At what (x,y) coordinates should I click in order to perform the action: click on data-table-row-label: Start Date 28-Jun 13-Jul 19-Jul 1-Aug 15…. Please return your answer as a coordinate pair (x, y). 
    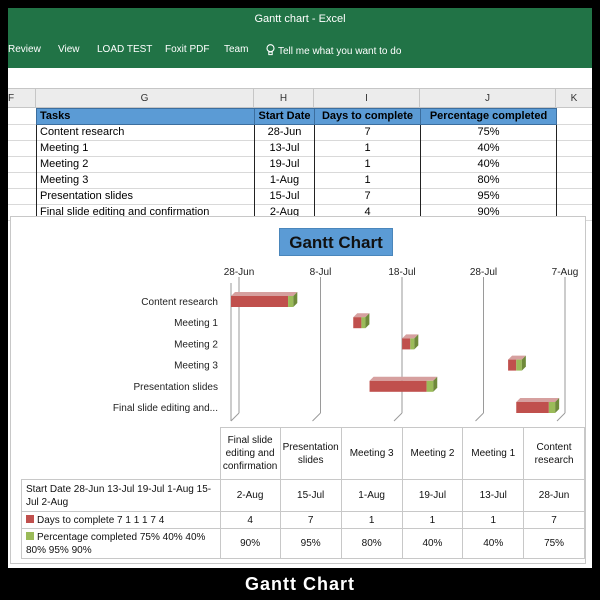
    Looking at the image, I should click on (121, 495).